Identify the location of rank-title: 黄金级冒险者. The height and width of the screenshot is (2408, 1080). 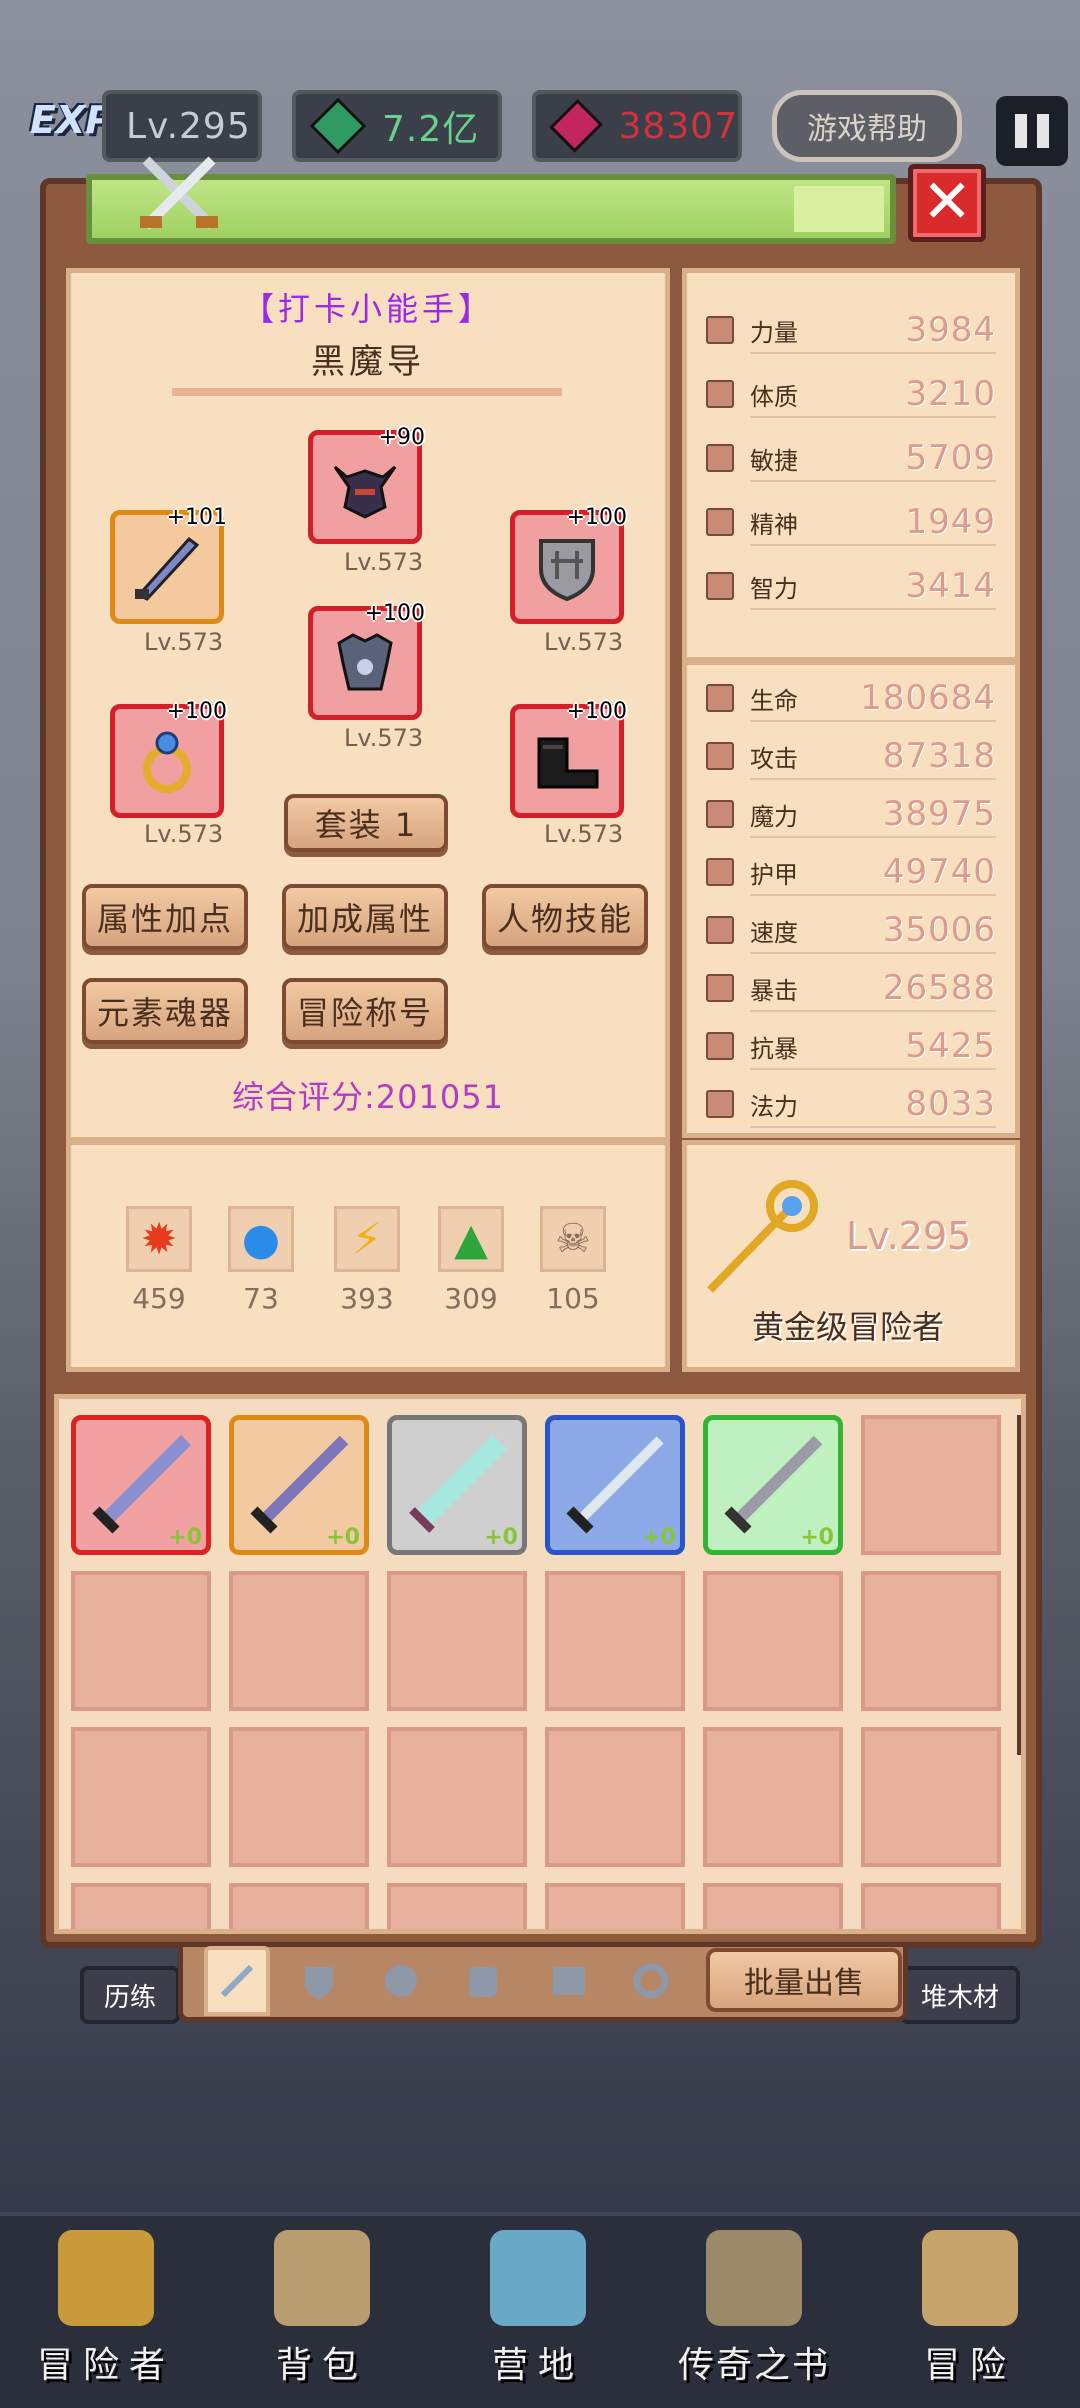
(847, 1327).